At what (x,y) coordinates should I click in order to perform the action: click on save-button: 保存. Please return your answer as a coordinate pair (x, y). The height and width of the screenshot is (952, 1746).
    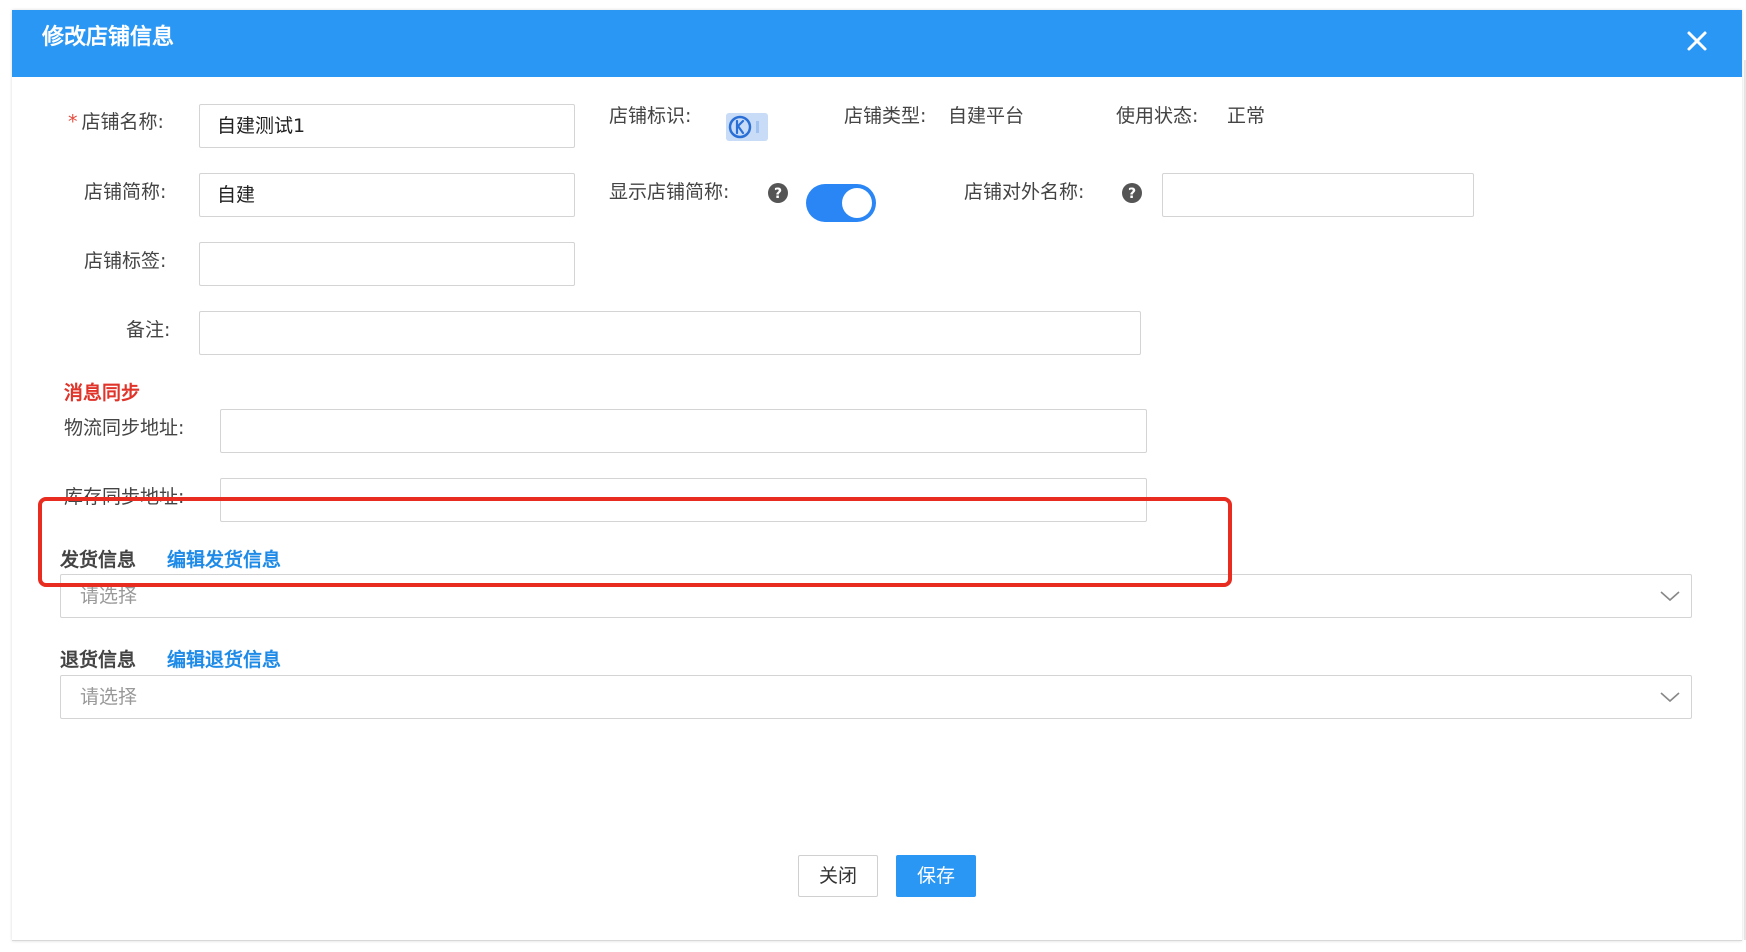
    Looking at the image, I should click on (936, 876).